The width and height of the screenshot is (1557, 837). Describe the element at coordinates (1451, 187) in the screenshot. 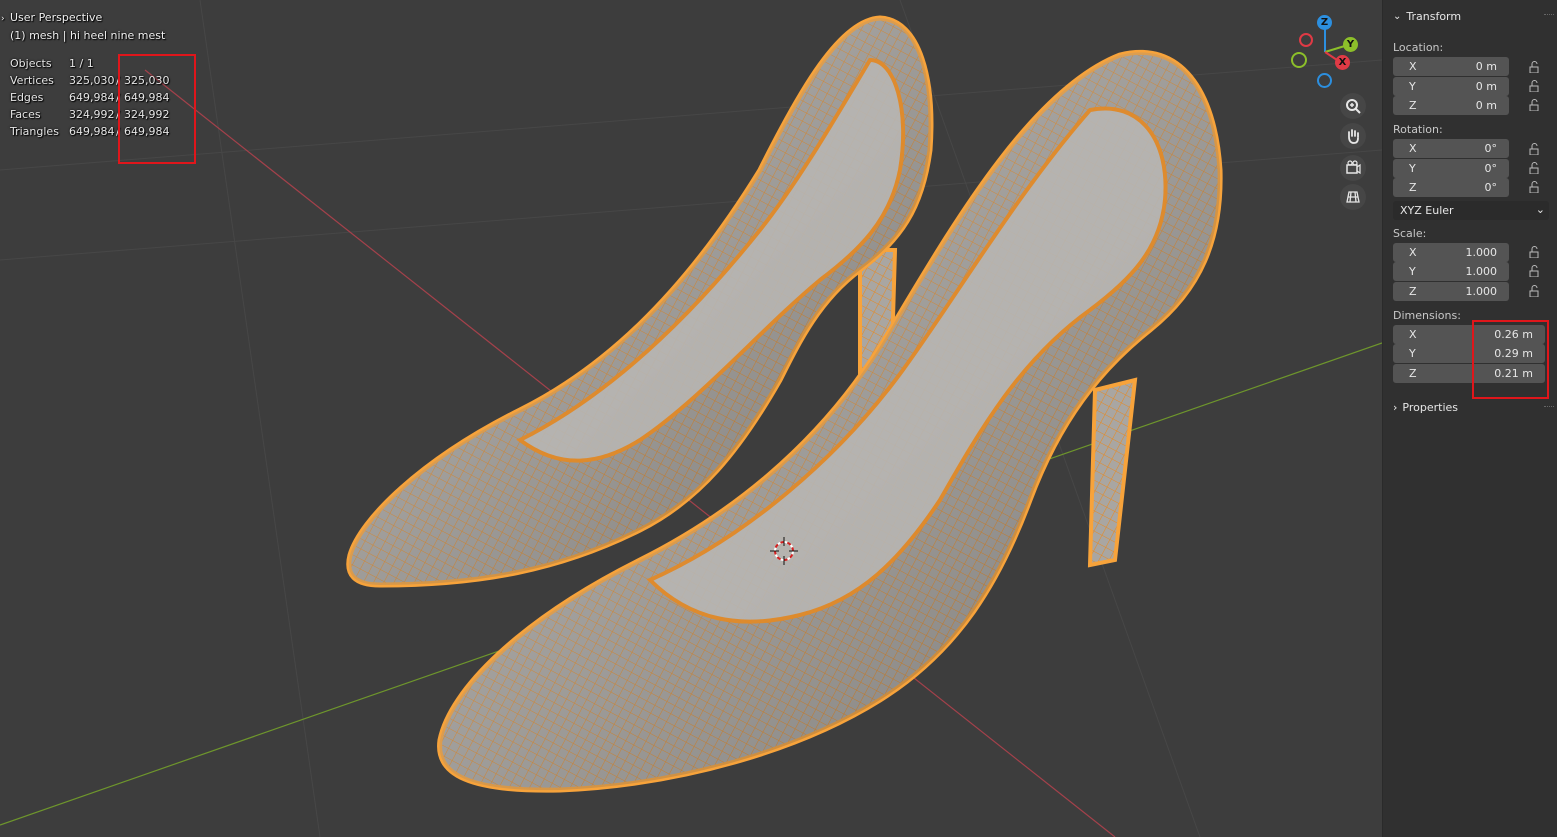

I see `rotation-z-field: Z 0°` at that location.